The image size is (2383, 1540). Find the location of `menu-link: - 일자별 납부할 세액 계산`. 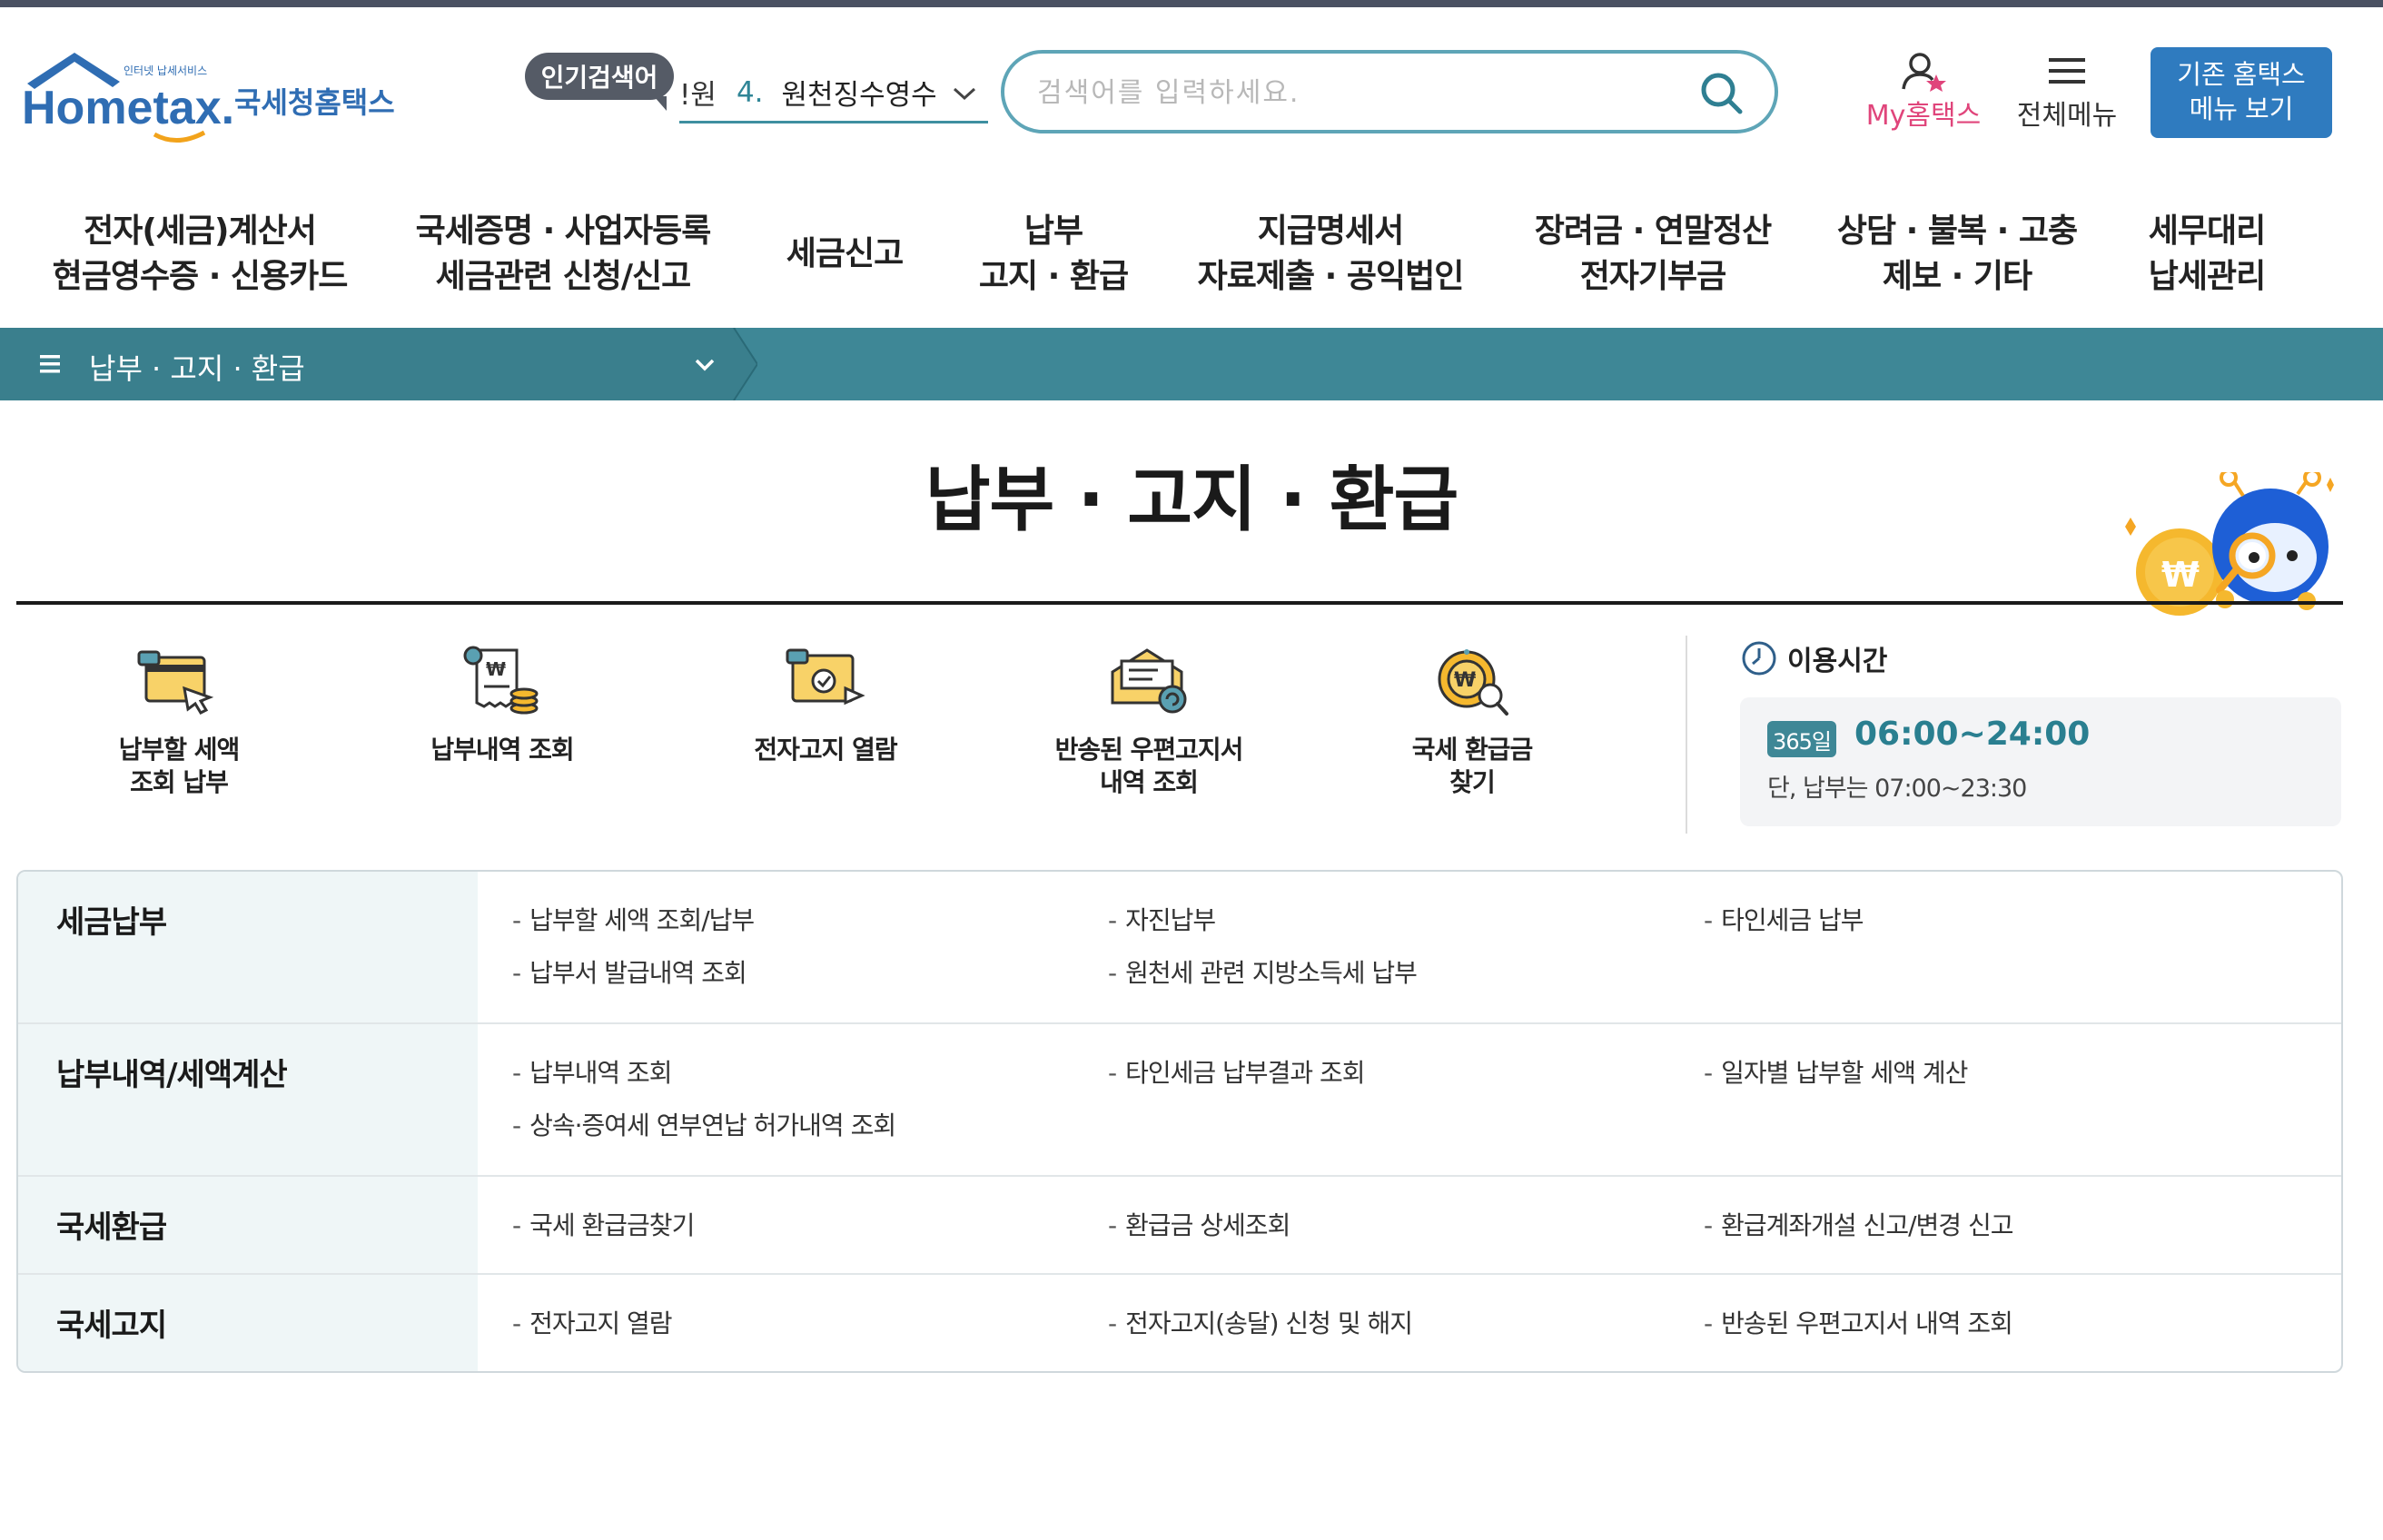

menu-link: - 일자별 납부할 세액 계산 is located at coordinates (1836, 1071).